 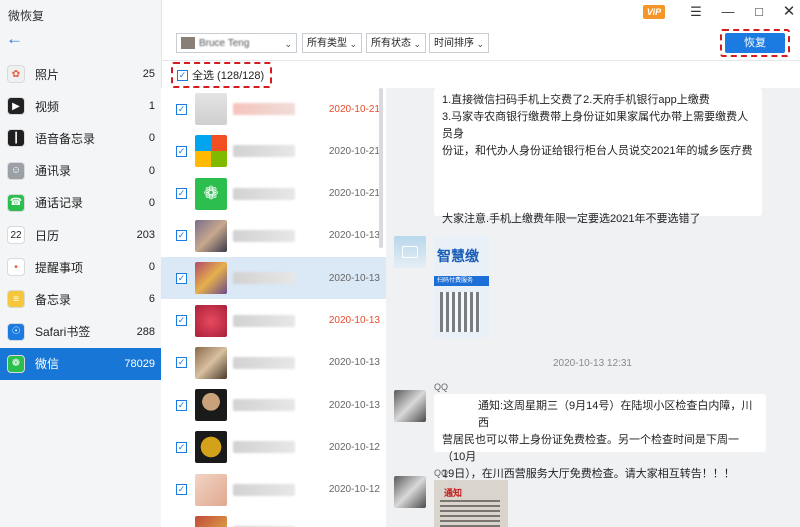 What do you see at coordinates (47, 364) in the screenshot?
I see `sidebar-item-label: 微信` at bounding box center [47, 364].